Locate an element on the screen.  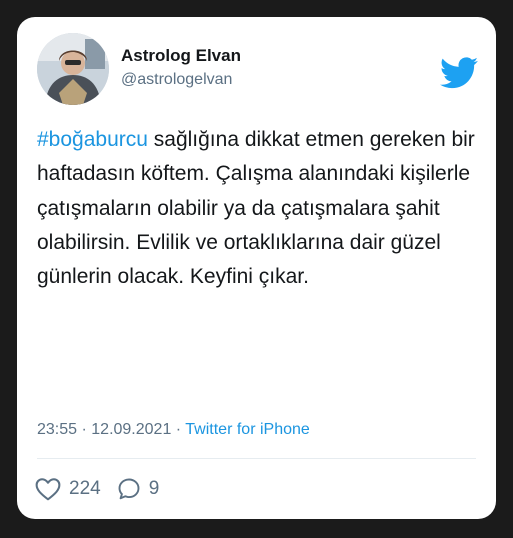
divider is located at coordinates (256, 458).